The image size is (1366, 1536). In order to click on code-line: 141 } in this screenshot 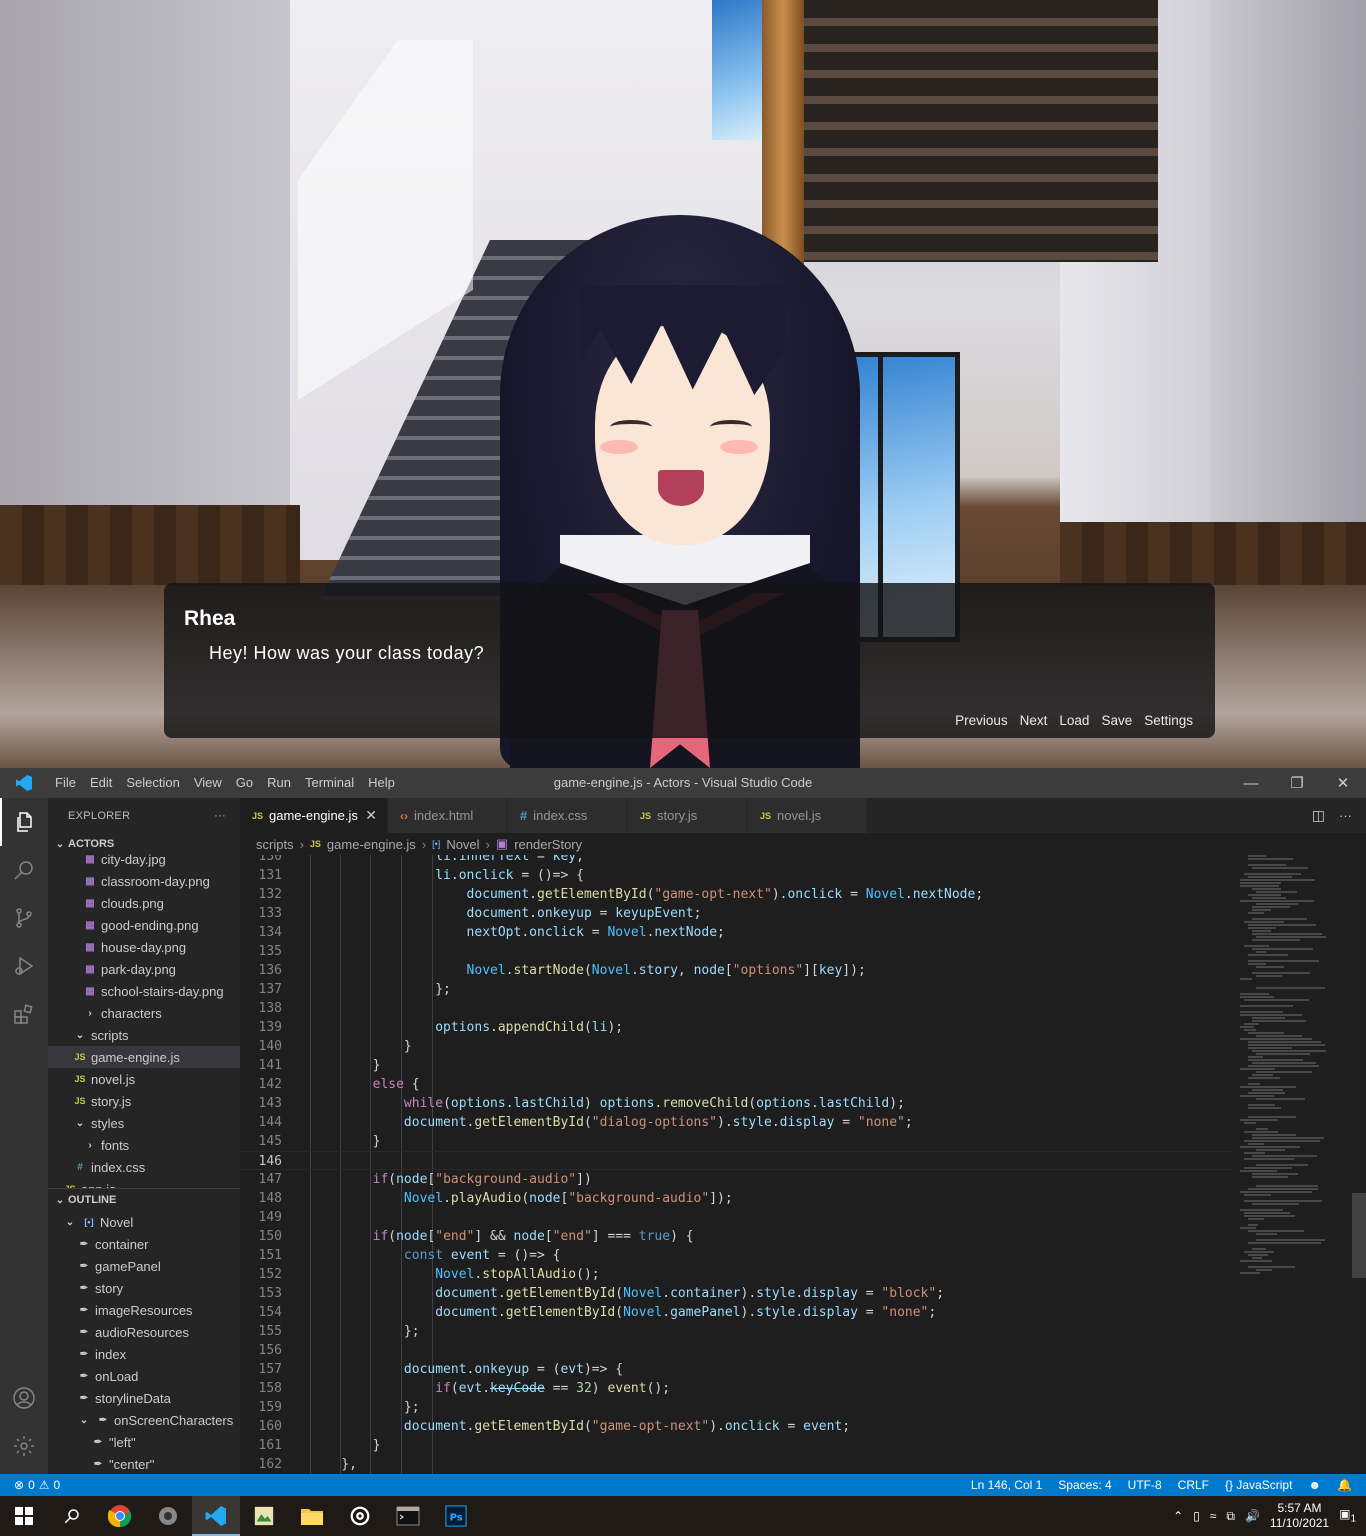, I will do `click(736, 1065)`.